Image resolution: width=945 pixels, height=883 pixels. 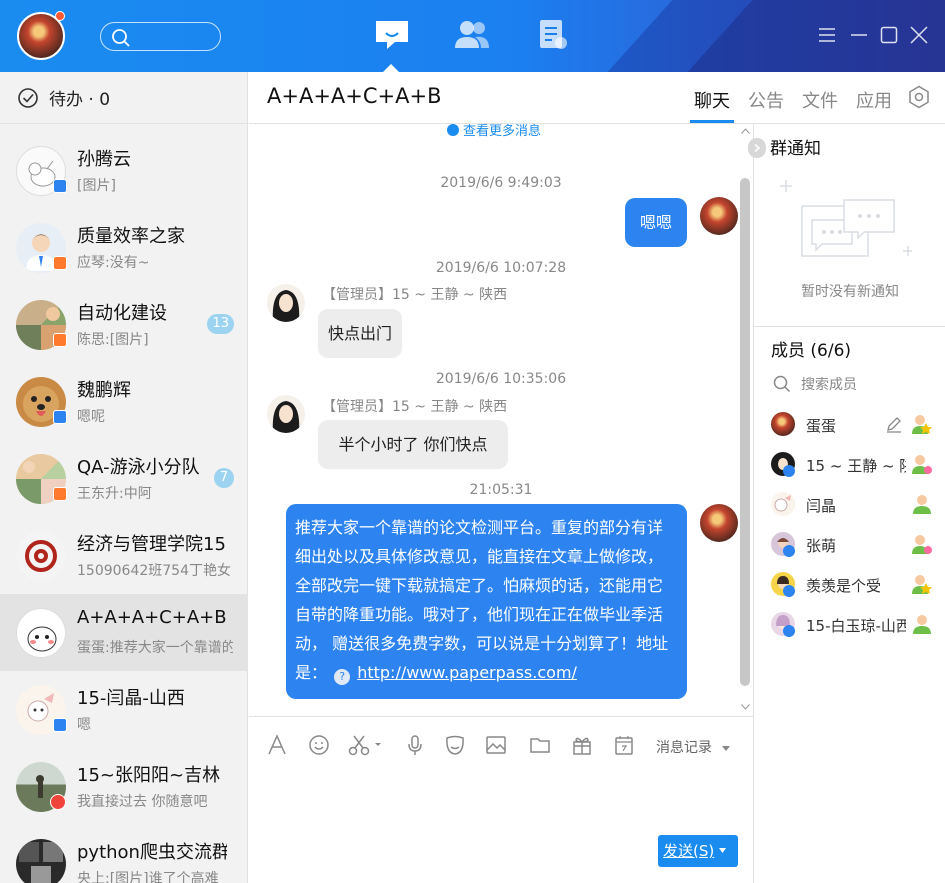 What do you see at coordinates (124, 709) in the screenshot?
I see `conversation-item: 15-闫晶-山西 嗯` at bounding box center [124, 709].